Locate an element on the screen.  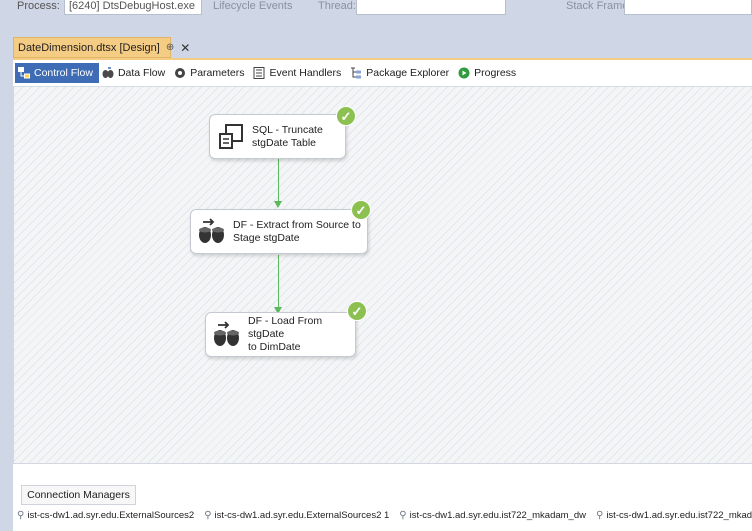
connection-manager-item: ⚲ ist-cs-dw1.ad.syr.edu.ist722_mkadam_dw is located at coordinates (492, 515).